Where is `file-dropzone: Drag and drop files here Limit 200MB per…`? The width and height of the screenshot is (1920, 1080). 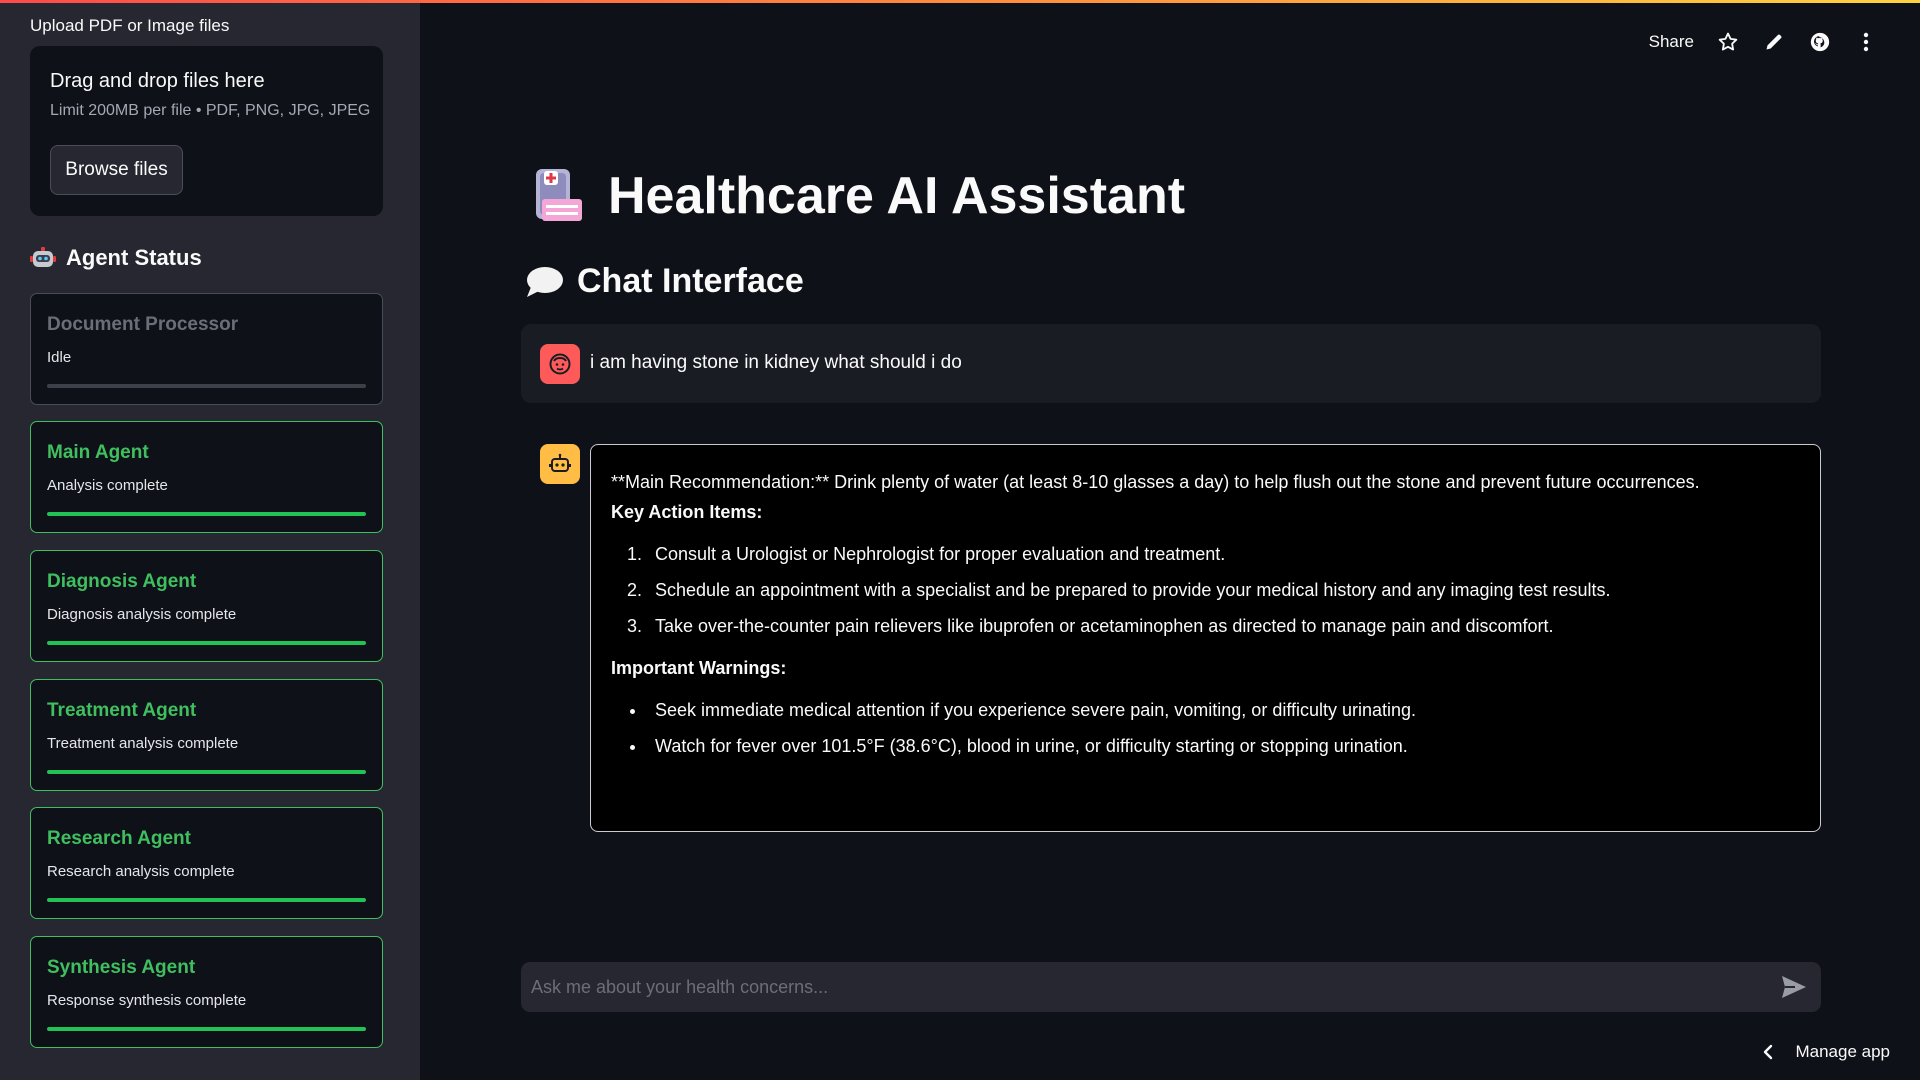 file-dropzone: Drag and drop files here Limit 200MB per… is located at coordinates (206, 131).